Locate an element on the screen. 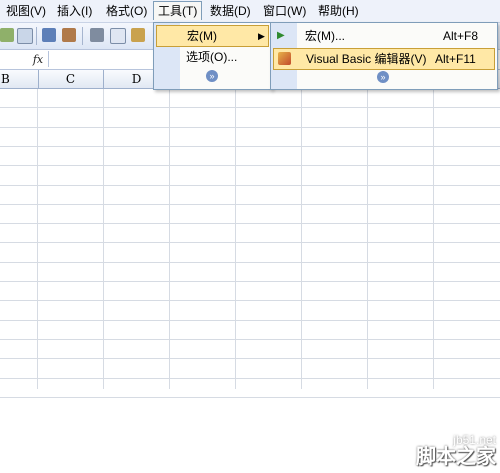  menu-item-shortcut: Alt+F11 is located at coordinates (455, 59).